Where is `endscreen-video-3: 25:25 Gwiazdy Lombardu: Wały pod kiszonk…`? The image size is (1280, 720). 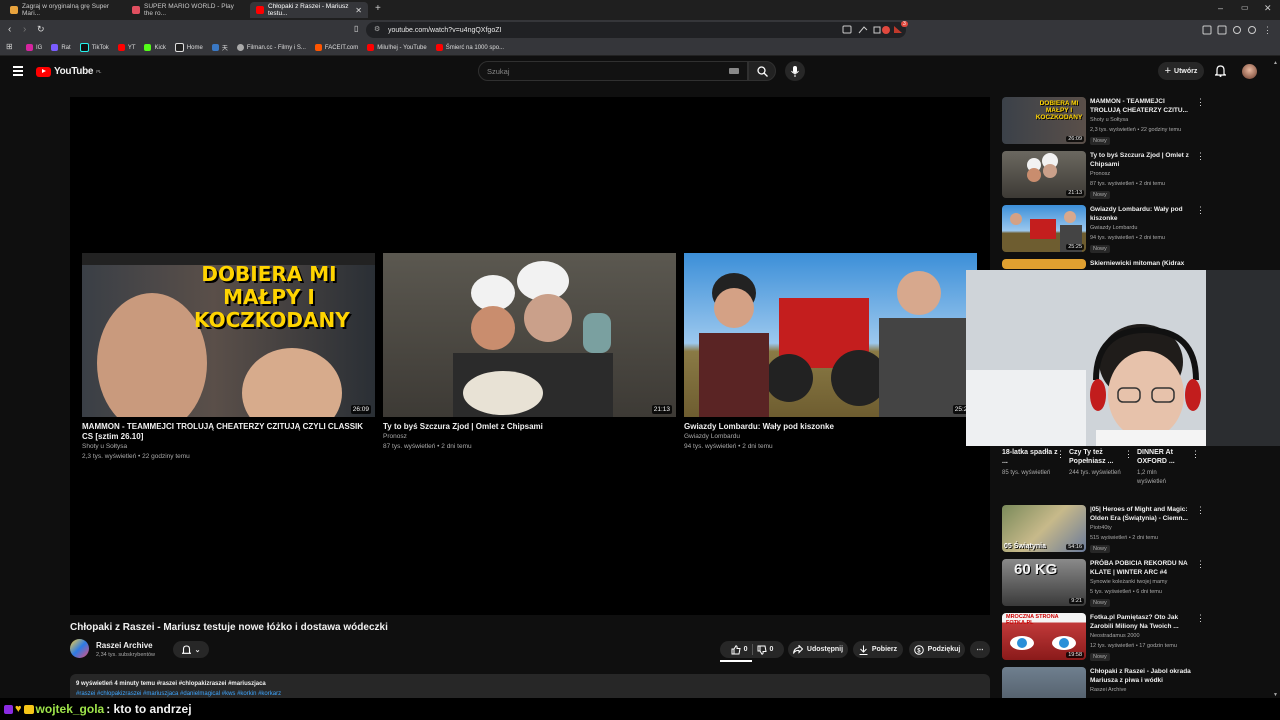
endscreen-video-3: 25:25 Gwiazdy Lombardu: Wały pod kiszonk… is located at coordinates (830, 352).